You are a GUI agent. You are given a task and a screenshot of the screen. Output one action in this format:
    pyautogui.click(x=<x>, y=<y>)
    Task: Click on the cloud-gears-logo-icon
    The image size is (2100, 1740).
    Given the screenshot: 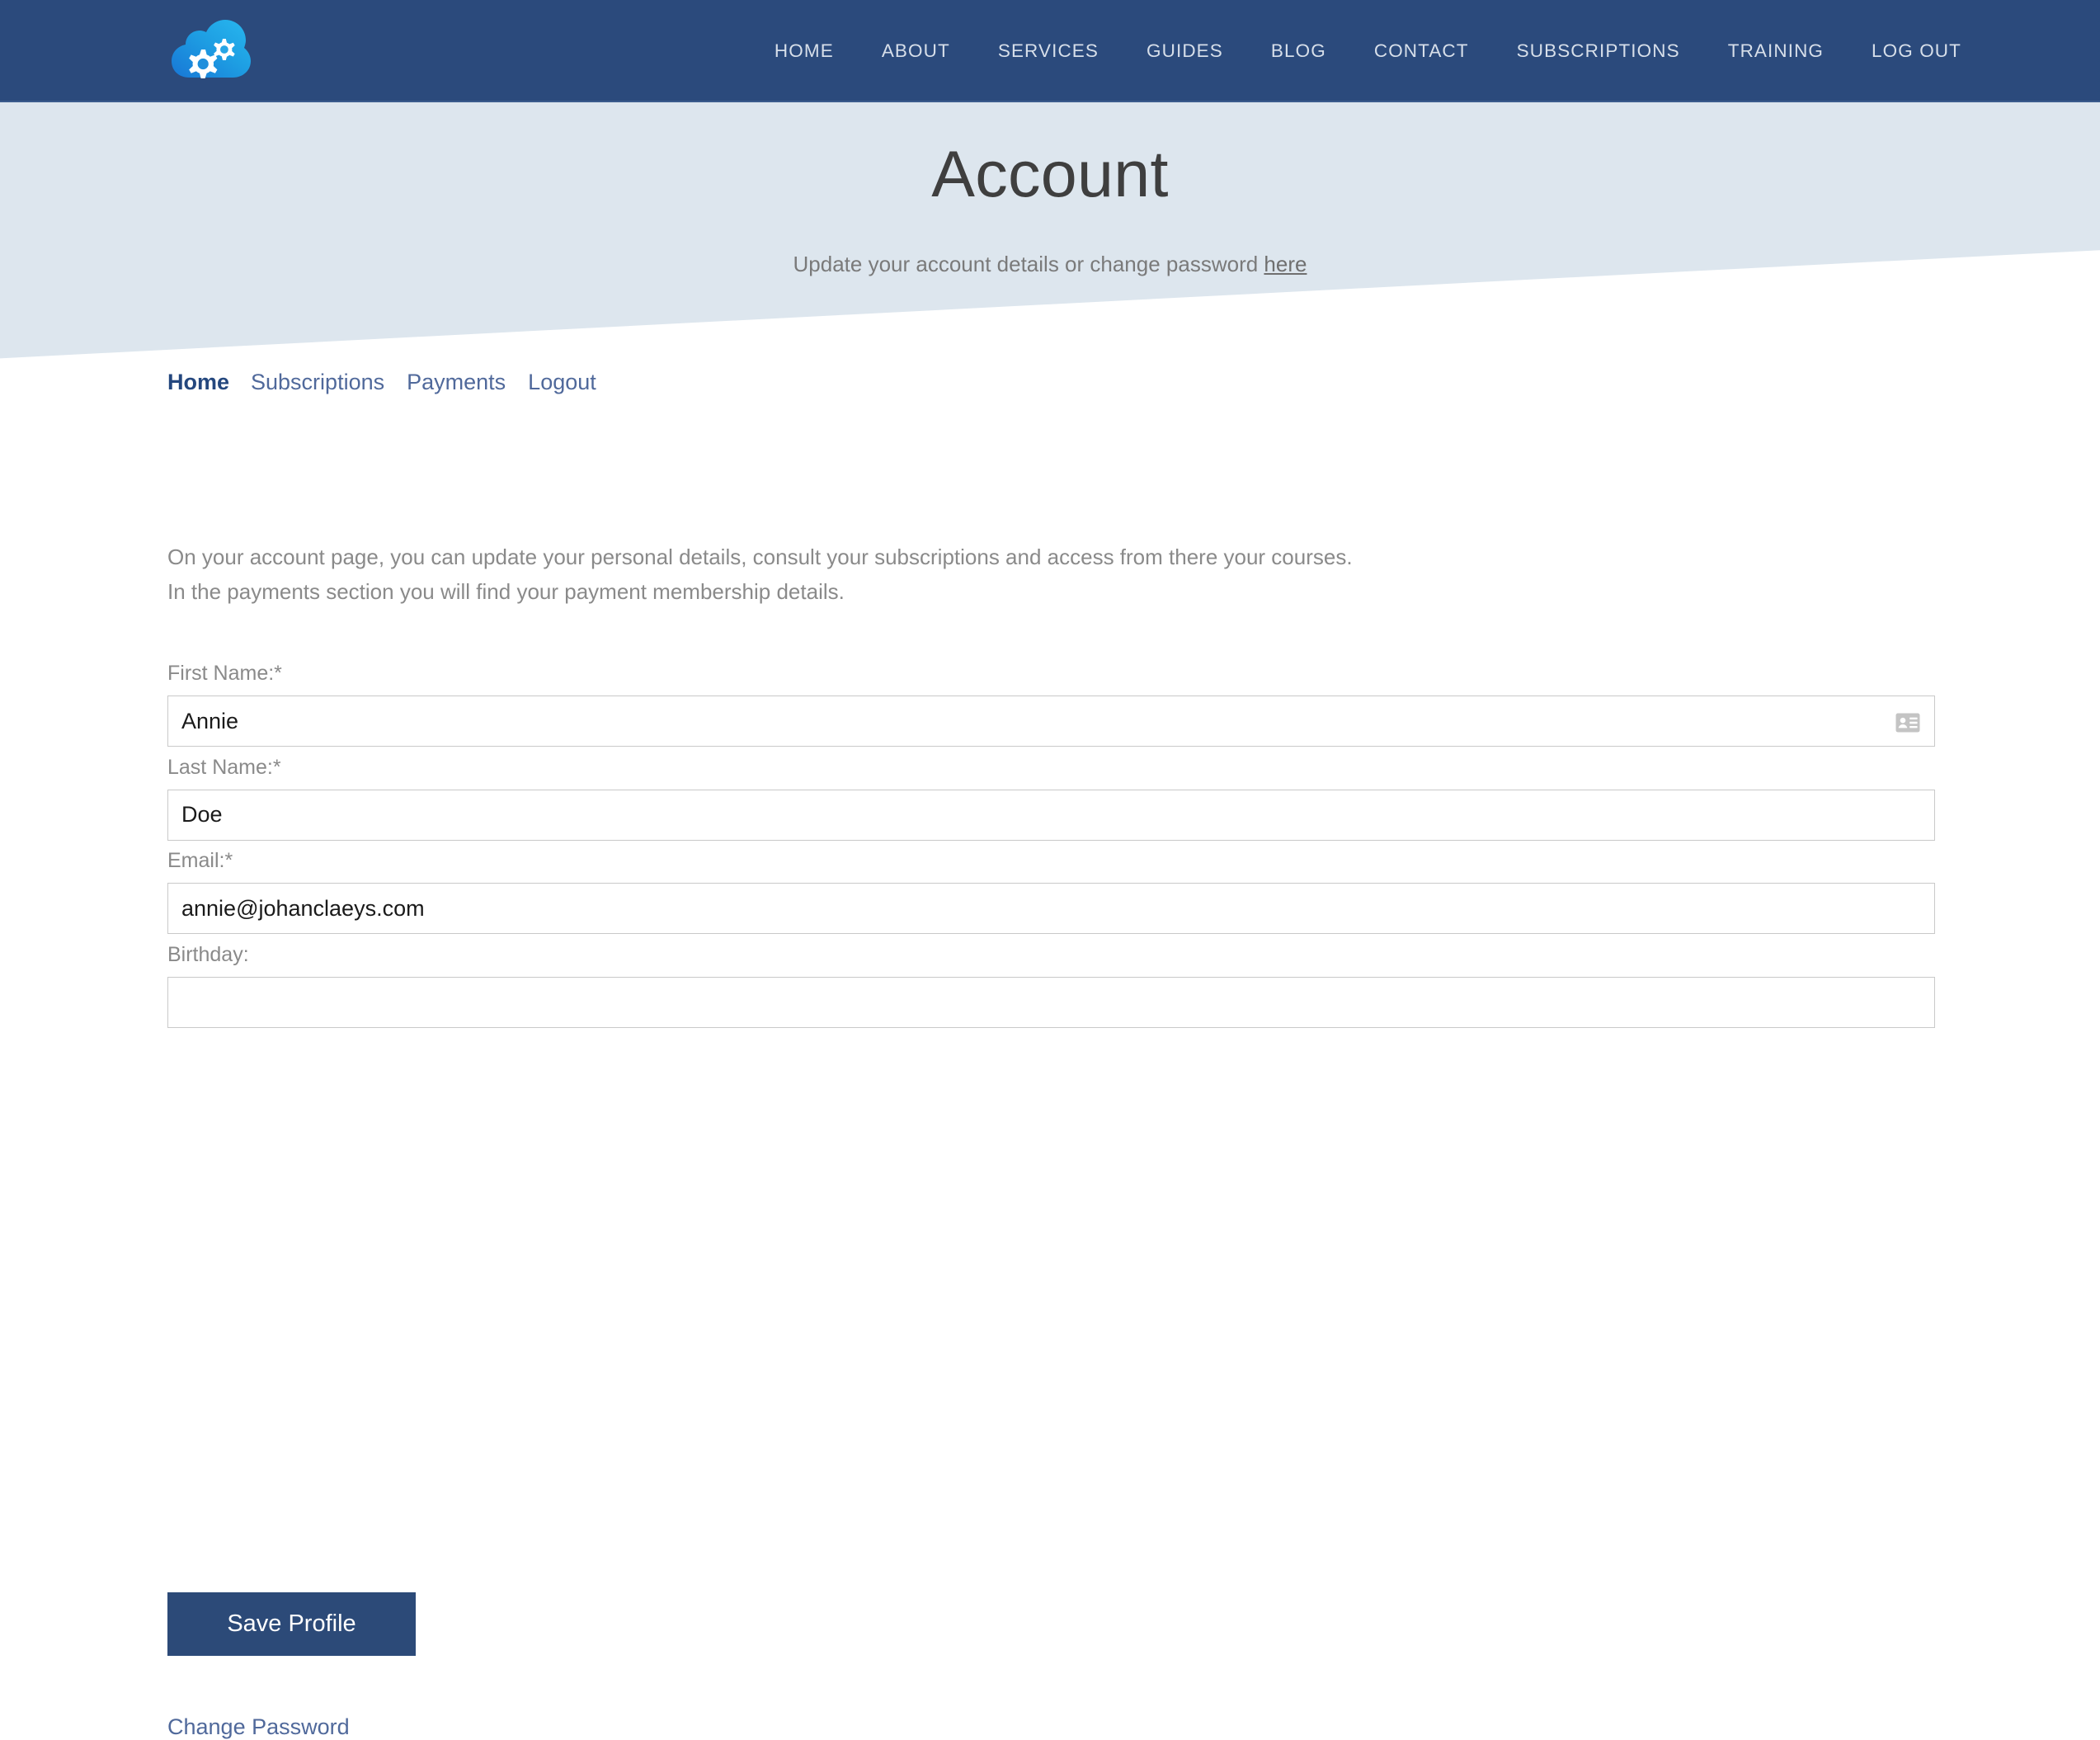 What is the action you would take?
    pyautogui.click(x=211, y=49)
    